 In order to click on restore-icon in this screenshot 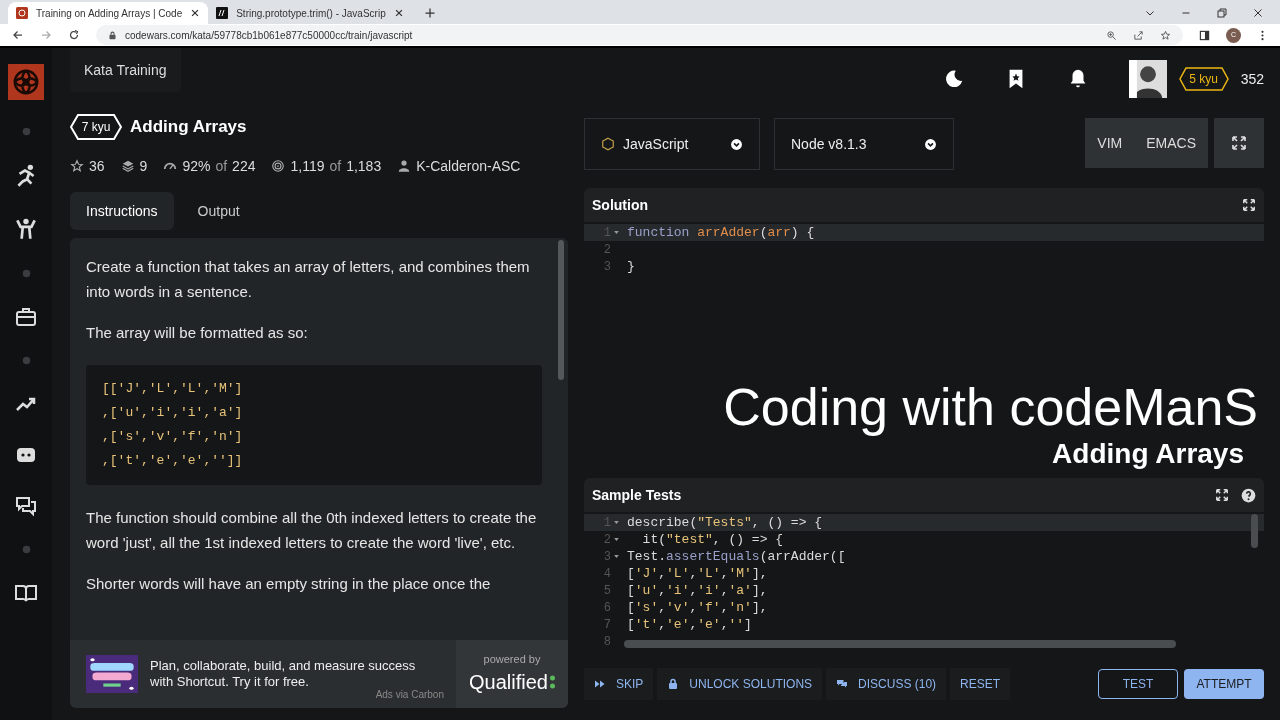, I will do `click(1222, 13)`.